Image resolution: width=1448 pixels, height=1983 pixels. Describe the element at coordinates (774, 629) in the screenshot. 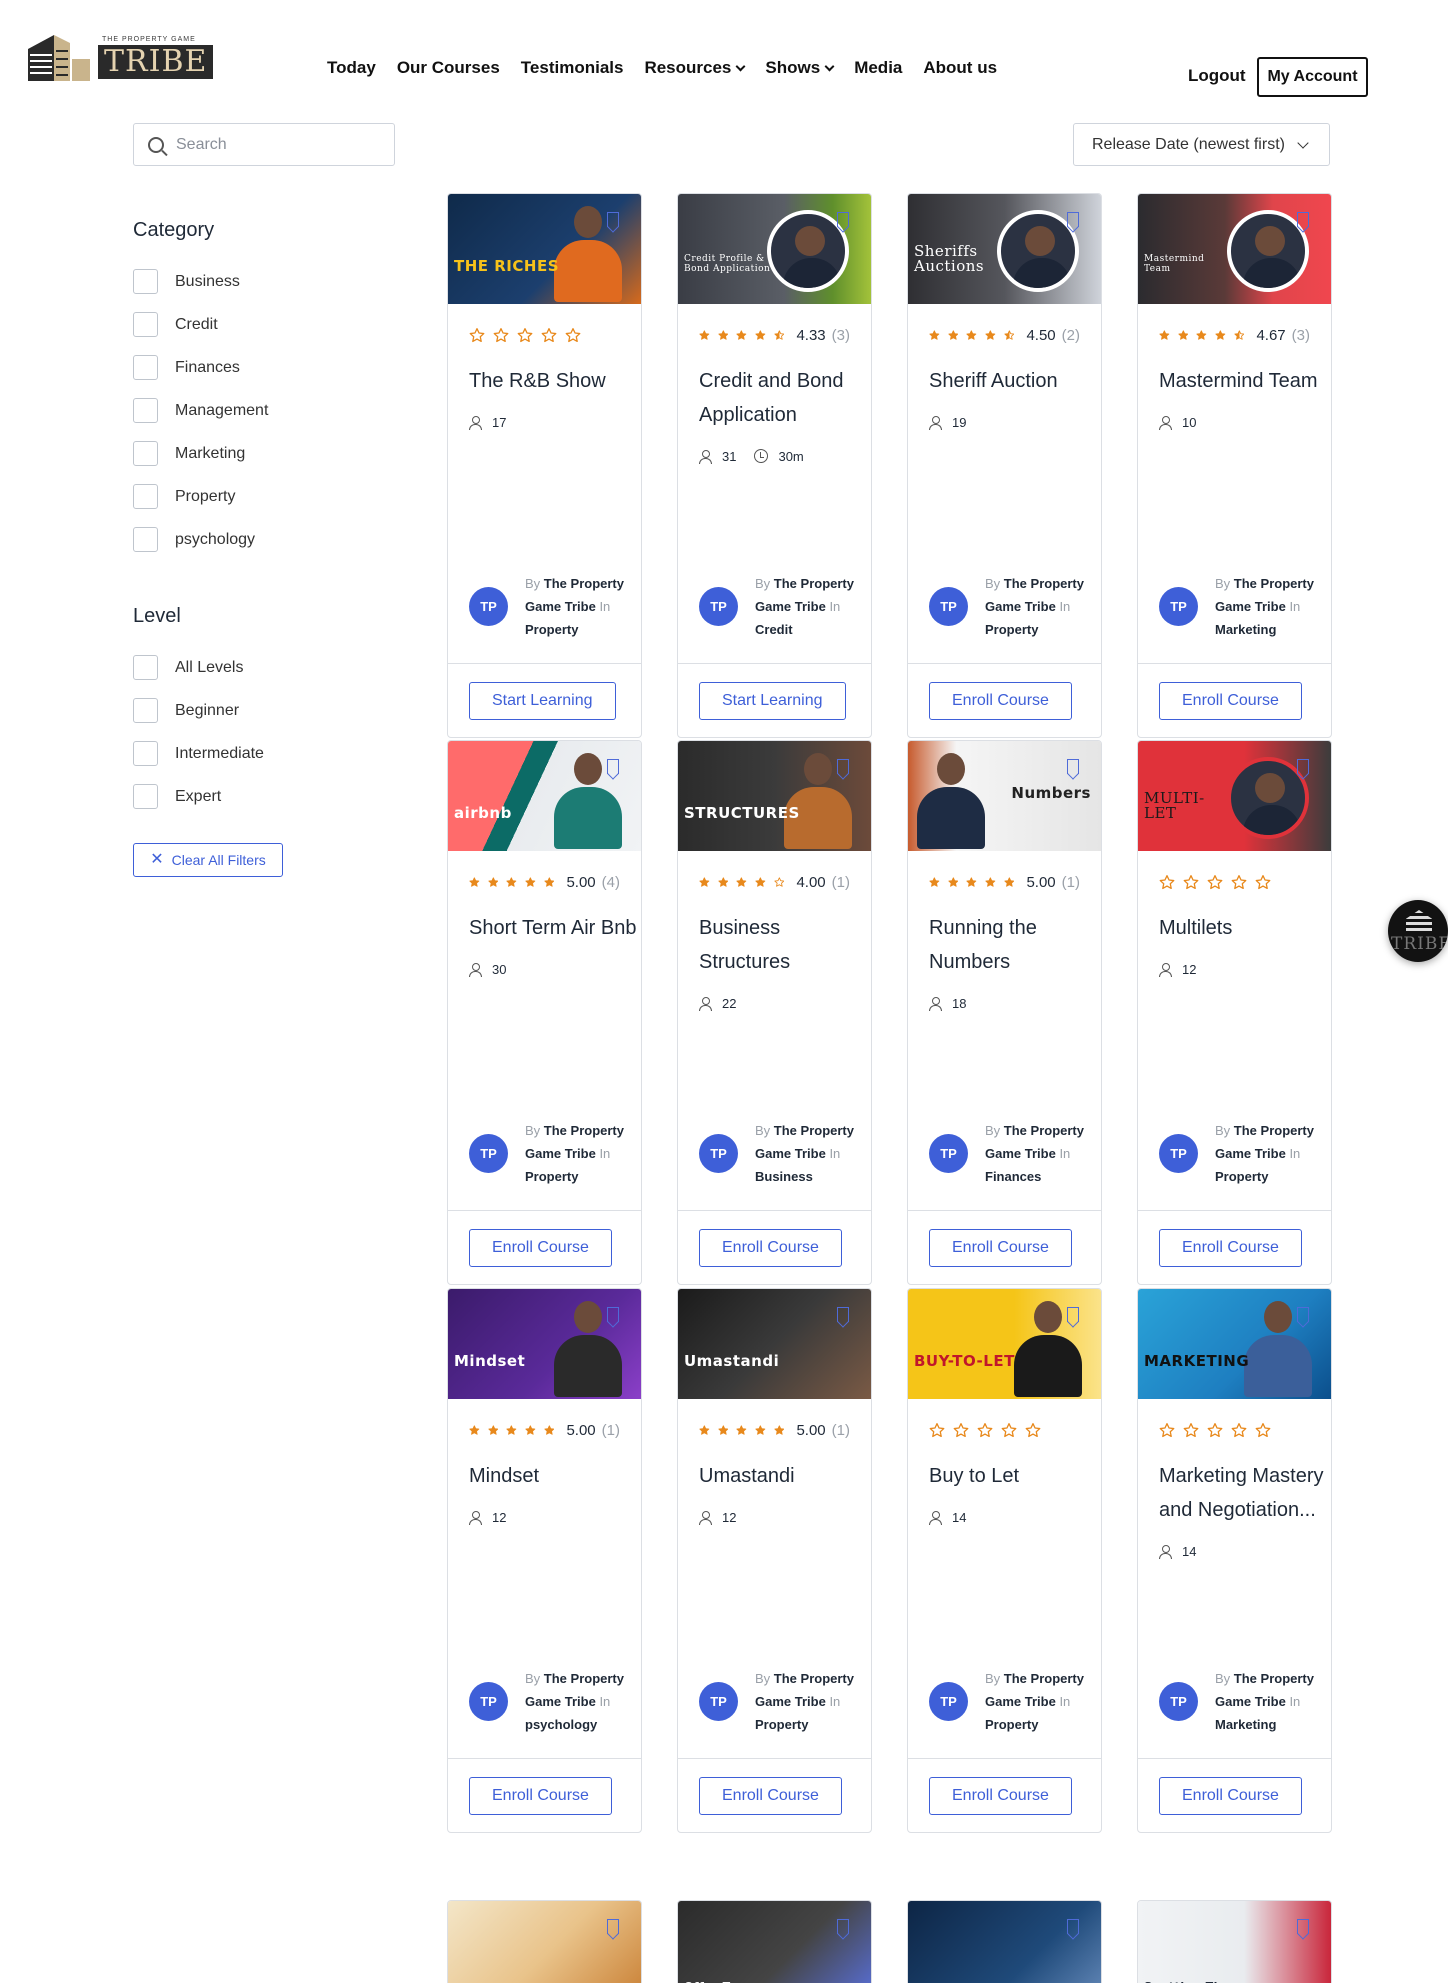

I see `course-category: Credit` at that location.